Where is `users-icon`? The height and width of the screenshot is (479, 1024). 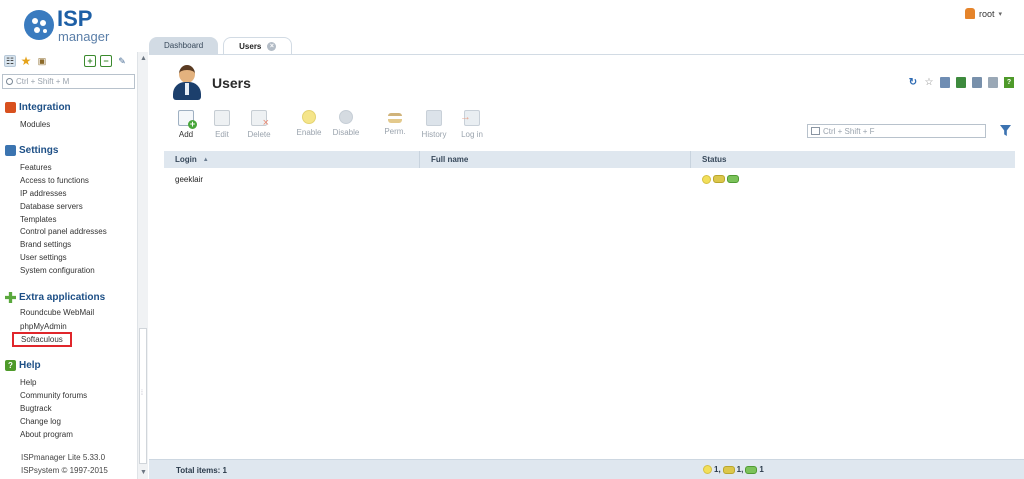
users-icon is located at coordinates (188, 83).